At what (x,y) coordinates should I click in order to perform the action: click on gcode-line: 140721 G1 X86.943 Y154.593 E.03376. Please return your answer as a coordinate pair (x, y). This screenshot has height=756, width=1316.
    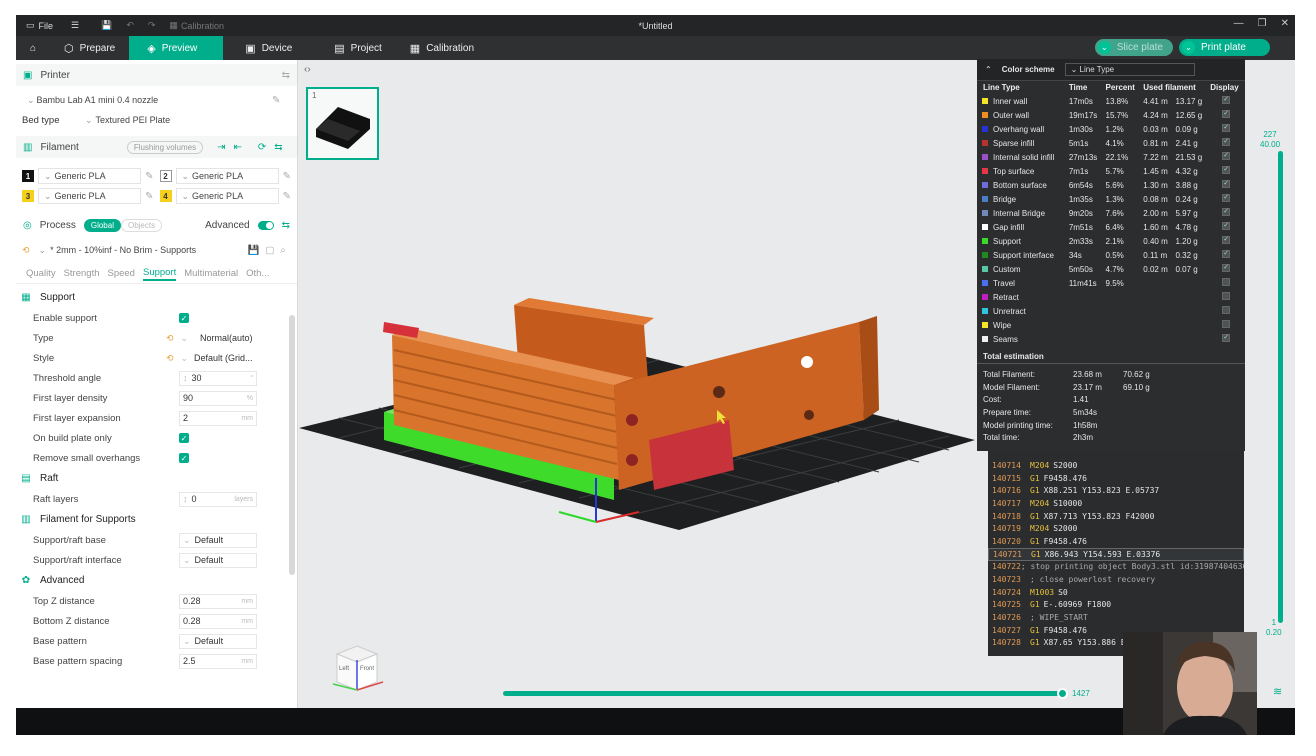
    Looking at the image, I should click on (1116, 554).